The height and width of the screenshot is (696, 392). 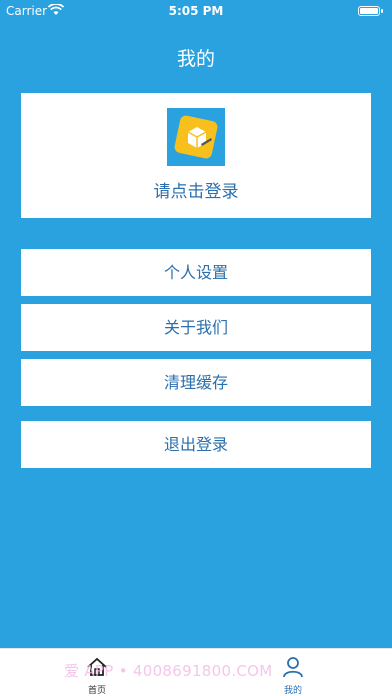 I want to click on clock: 5:05 PM, so click(x=196, y=11).